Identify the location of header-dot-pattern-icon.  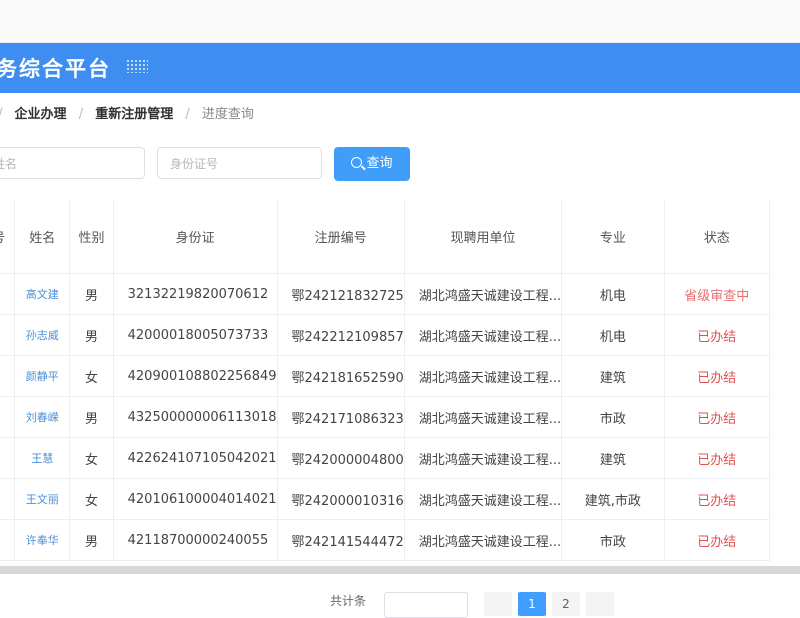
(137, 66).